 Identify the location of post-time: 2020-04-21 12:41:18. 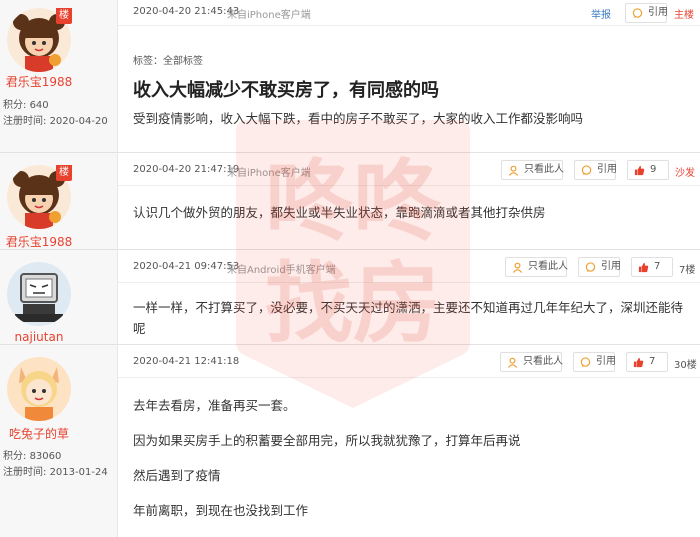
(186, 361).